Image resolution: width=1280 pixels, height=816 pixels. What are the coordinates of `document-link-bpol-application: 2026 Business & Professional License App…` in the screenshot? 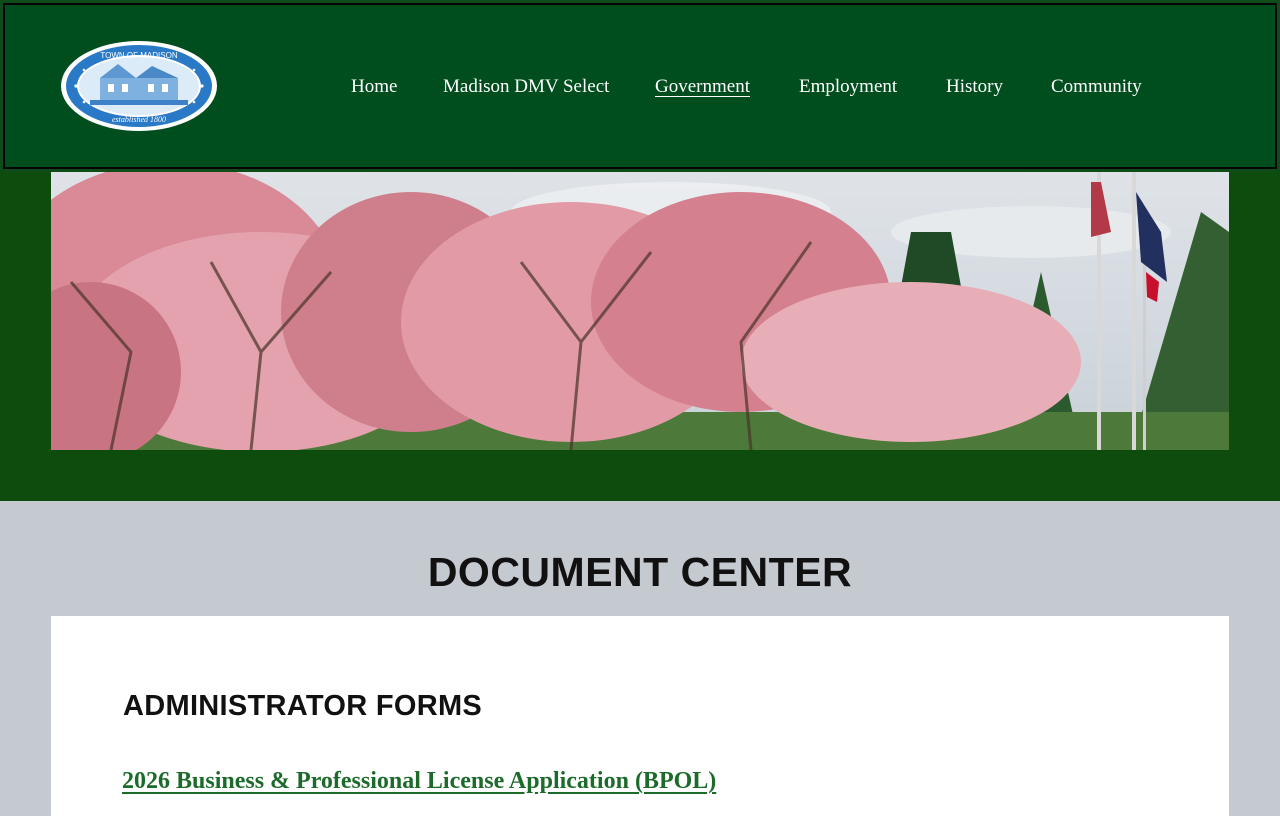 It's located at (419, 781).